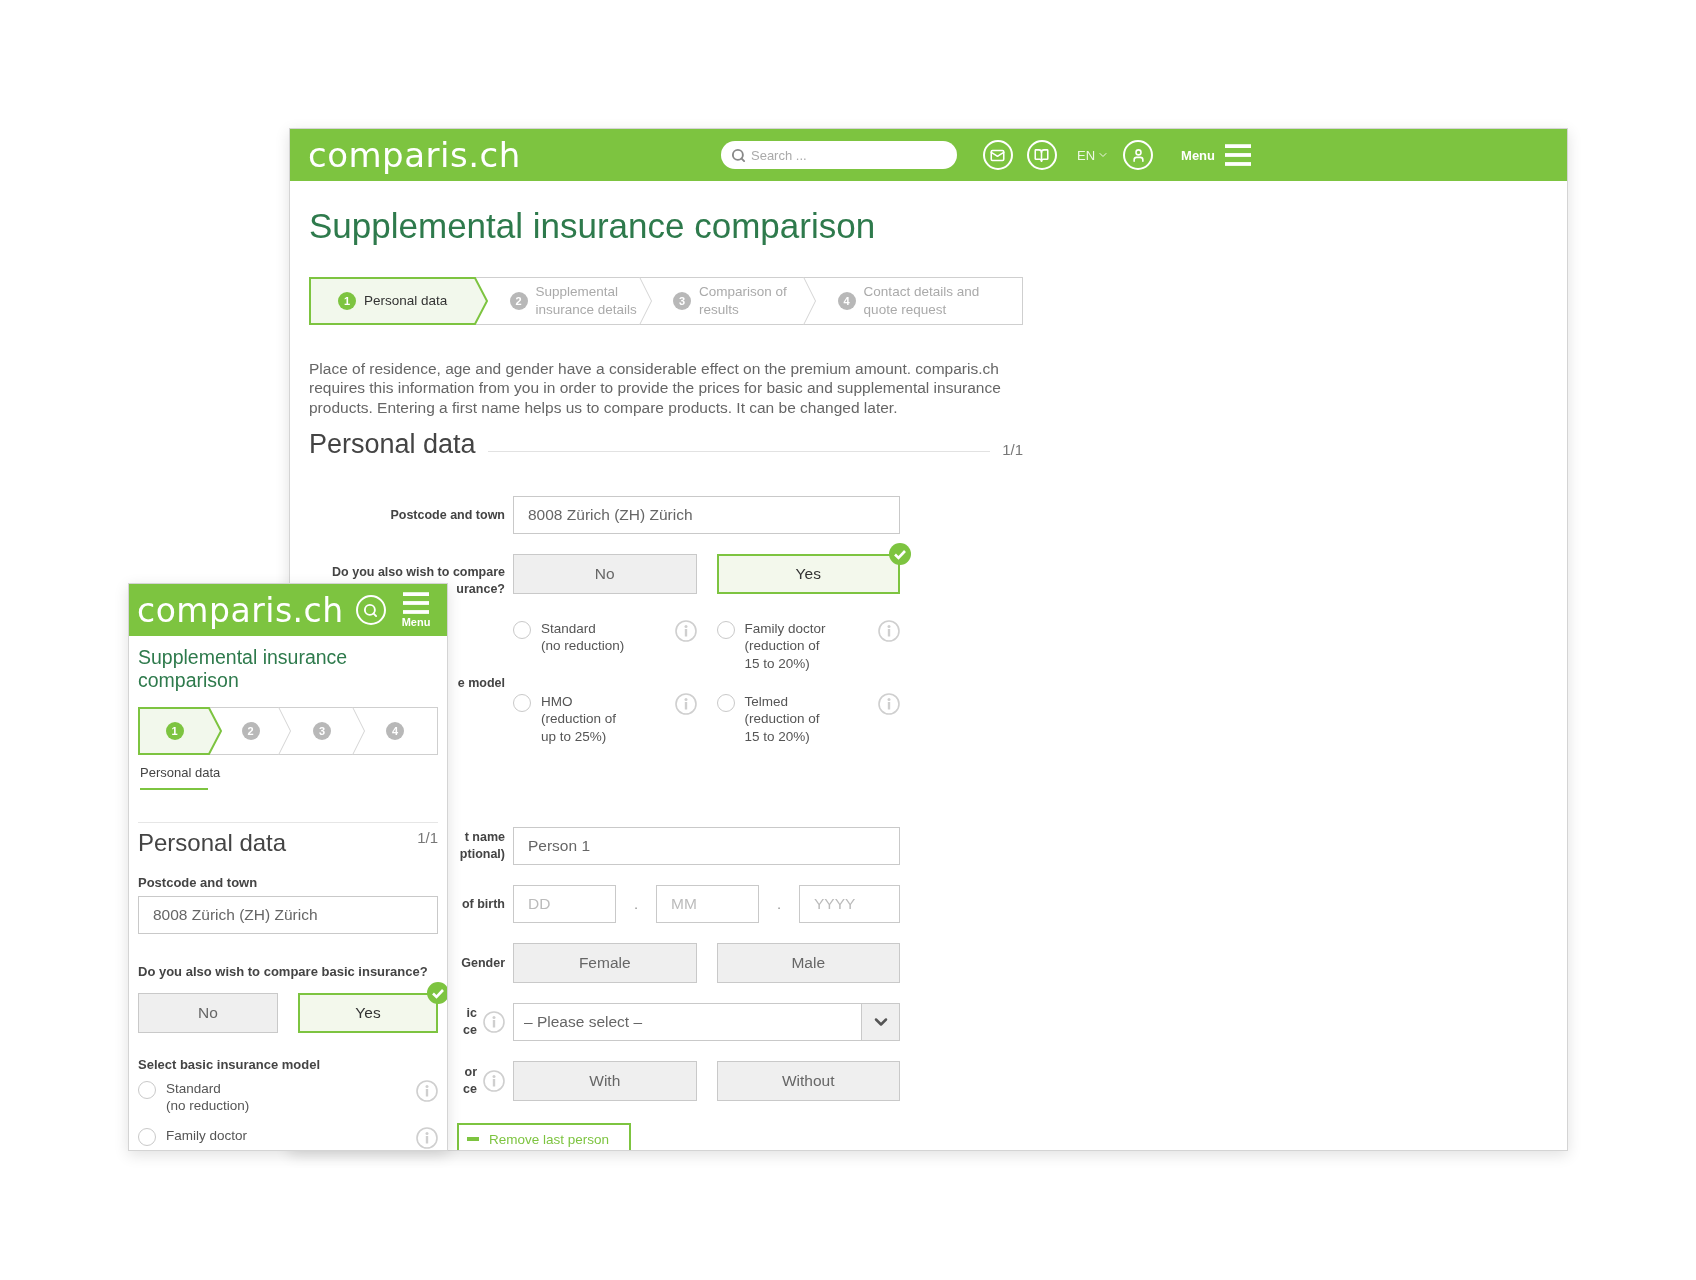  What do you see at coordinates (481, 684) in the screenshot?
I see `field-label: e model` at bounding box center [481, 684].